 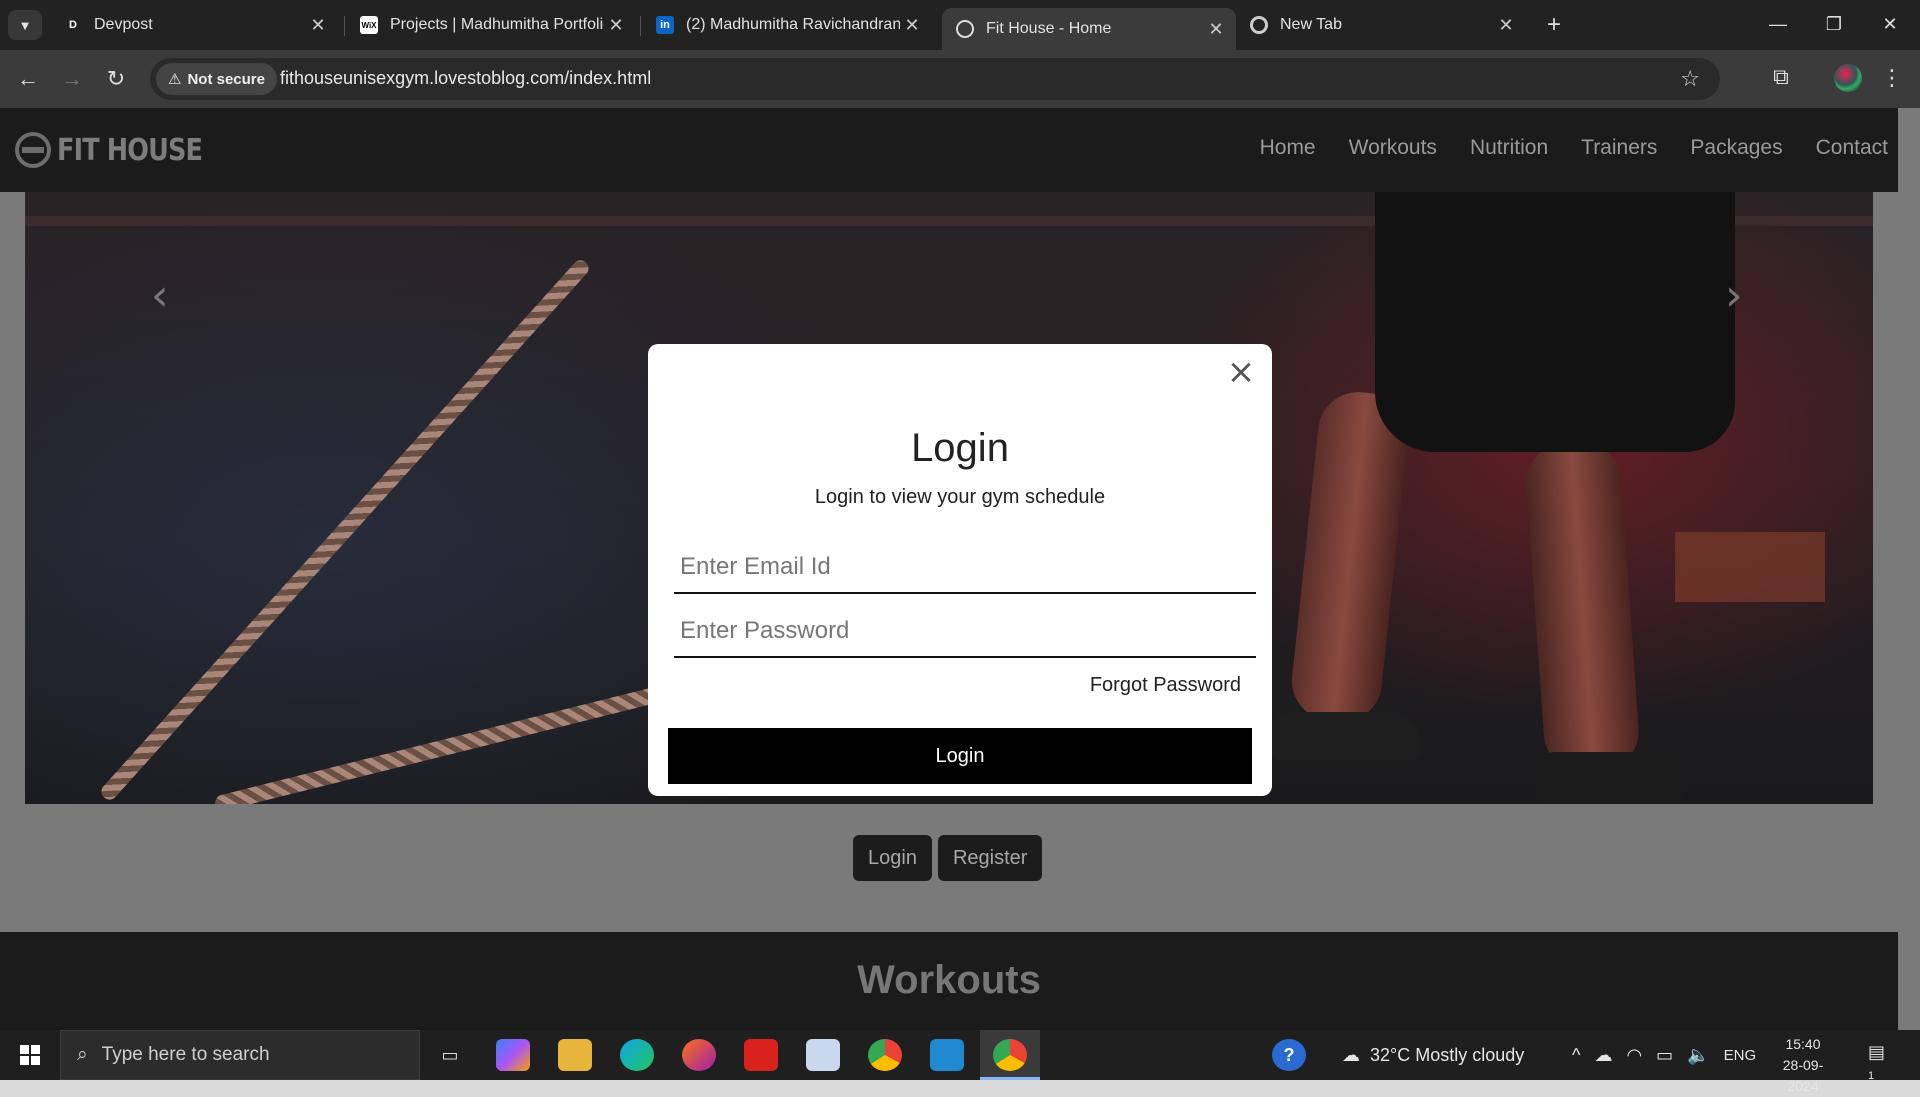 I want to click on reload-button: ↻, so click(x=116, y=79).